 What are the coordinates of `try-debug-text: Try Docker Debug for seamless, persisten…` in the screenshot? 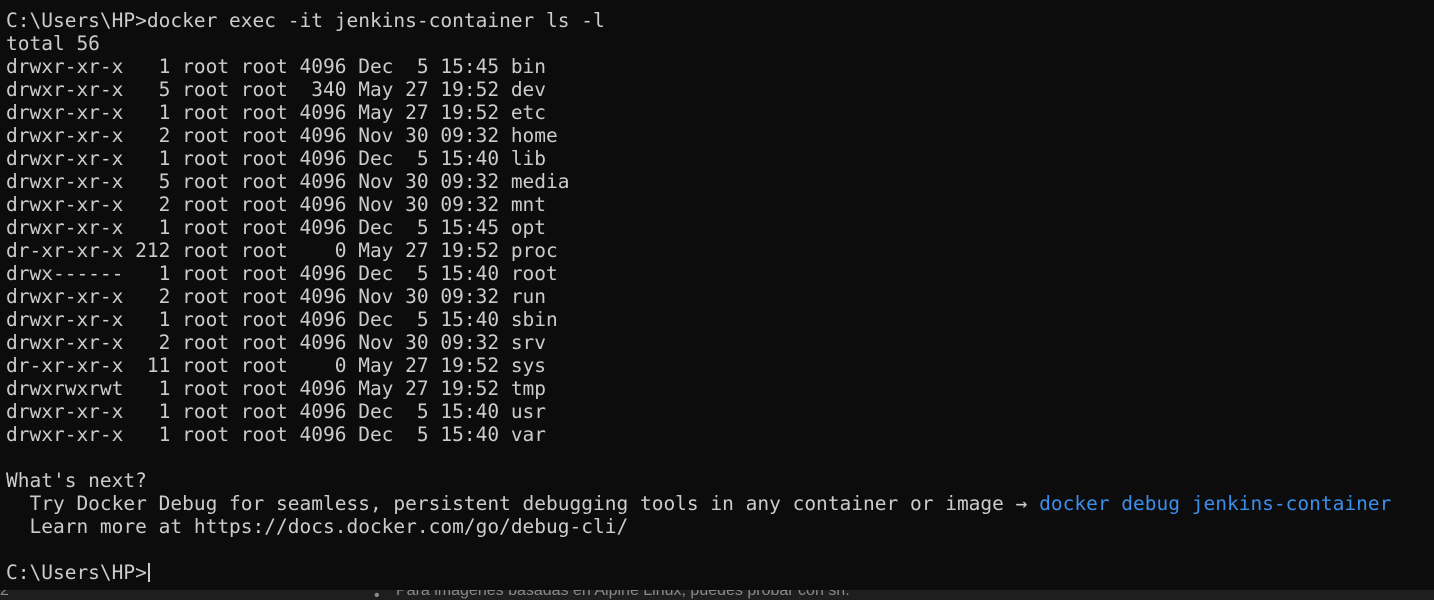 It's located at (523, 503).